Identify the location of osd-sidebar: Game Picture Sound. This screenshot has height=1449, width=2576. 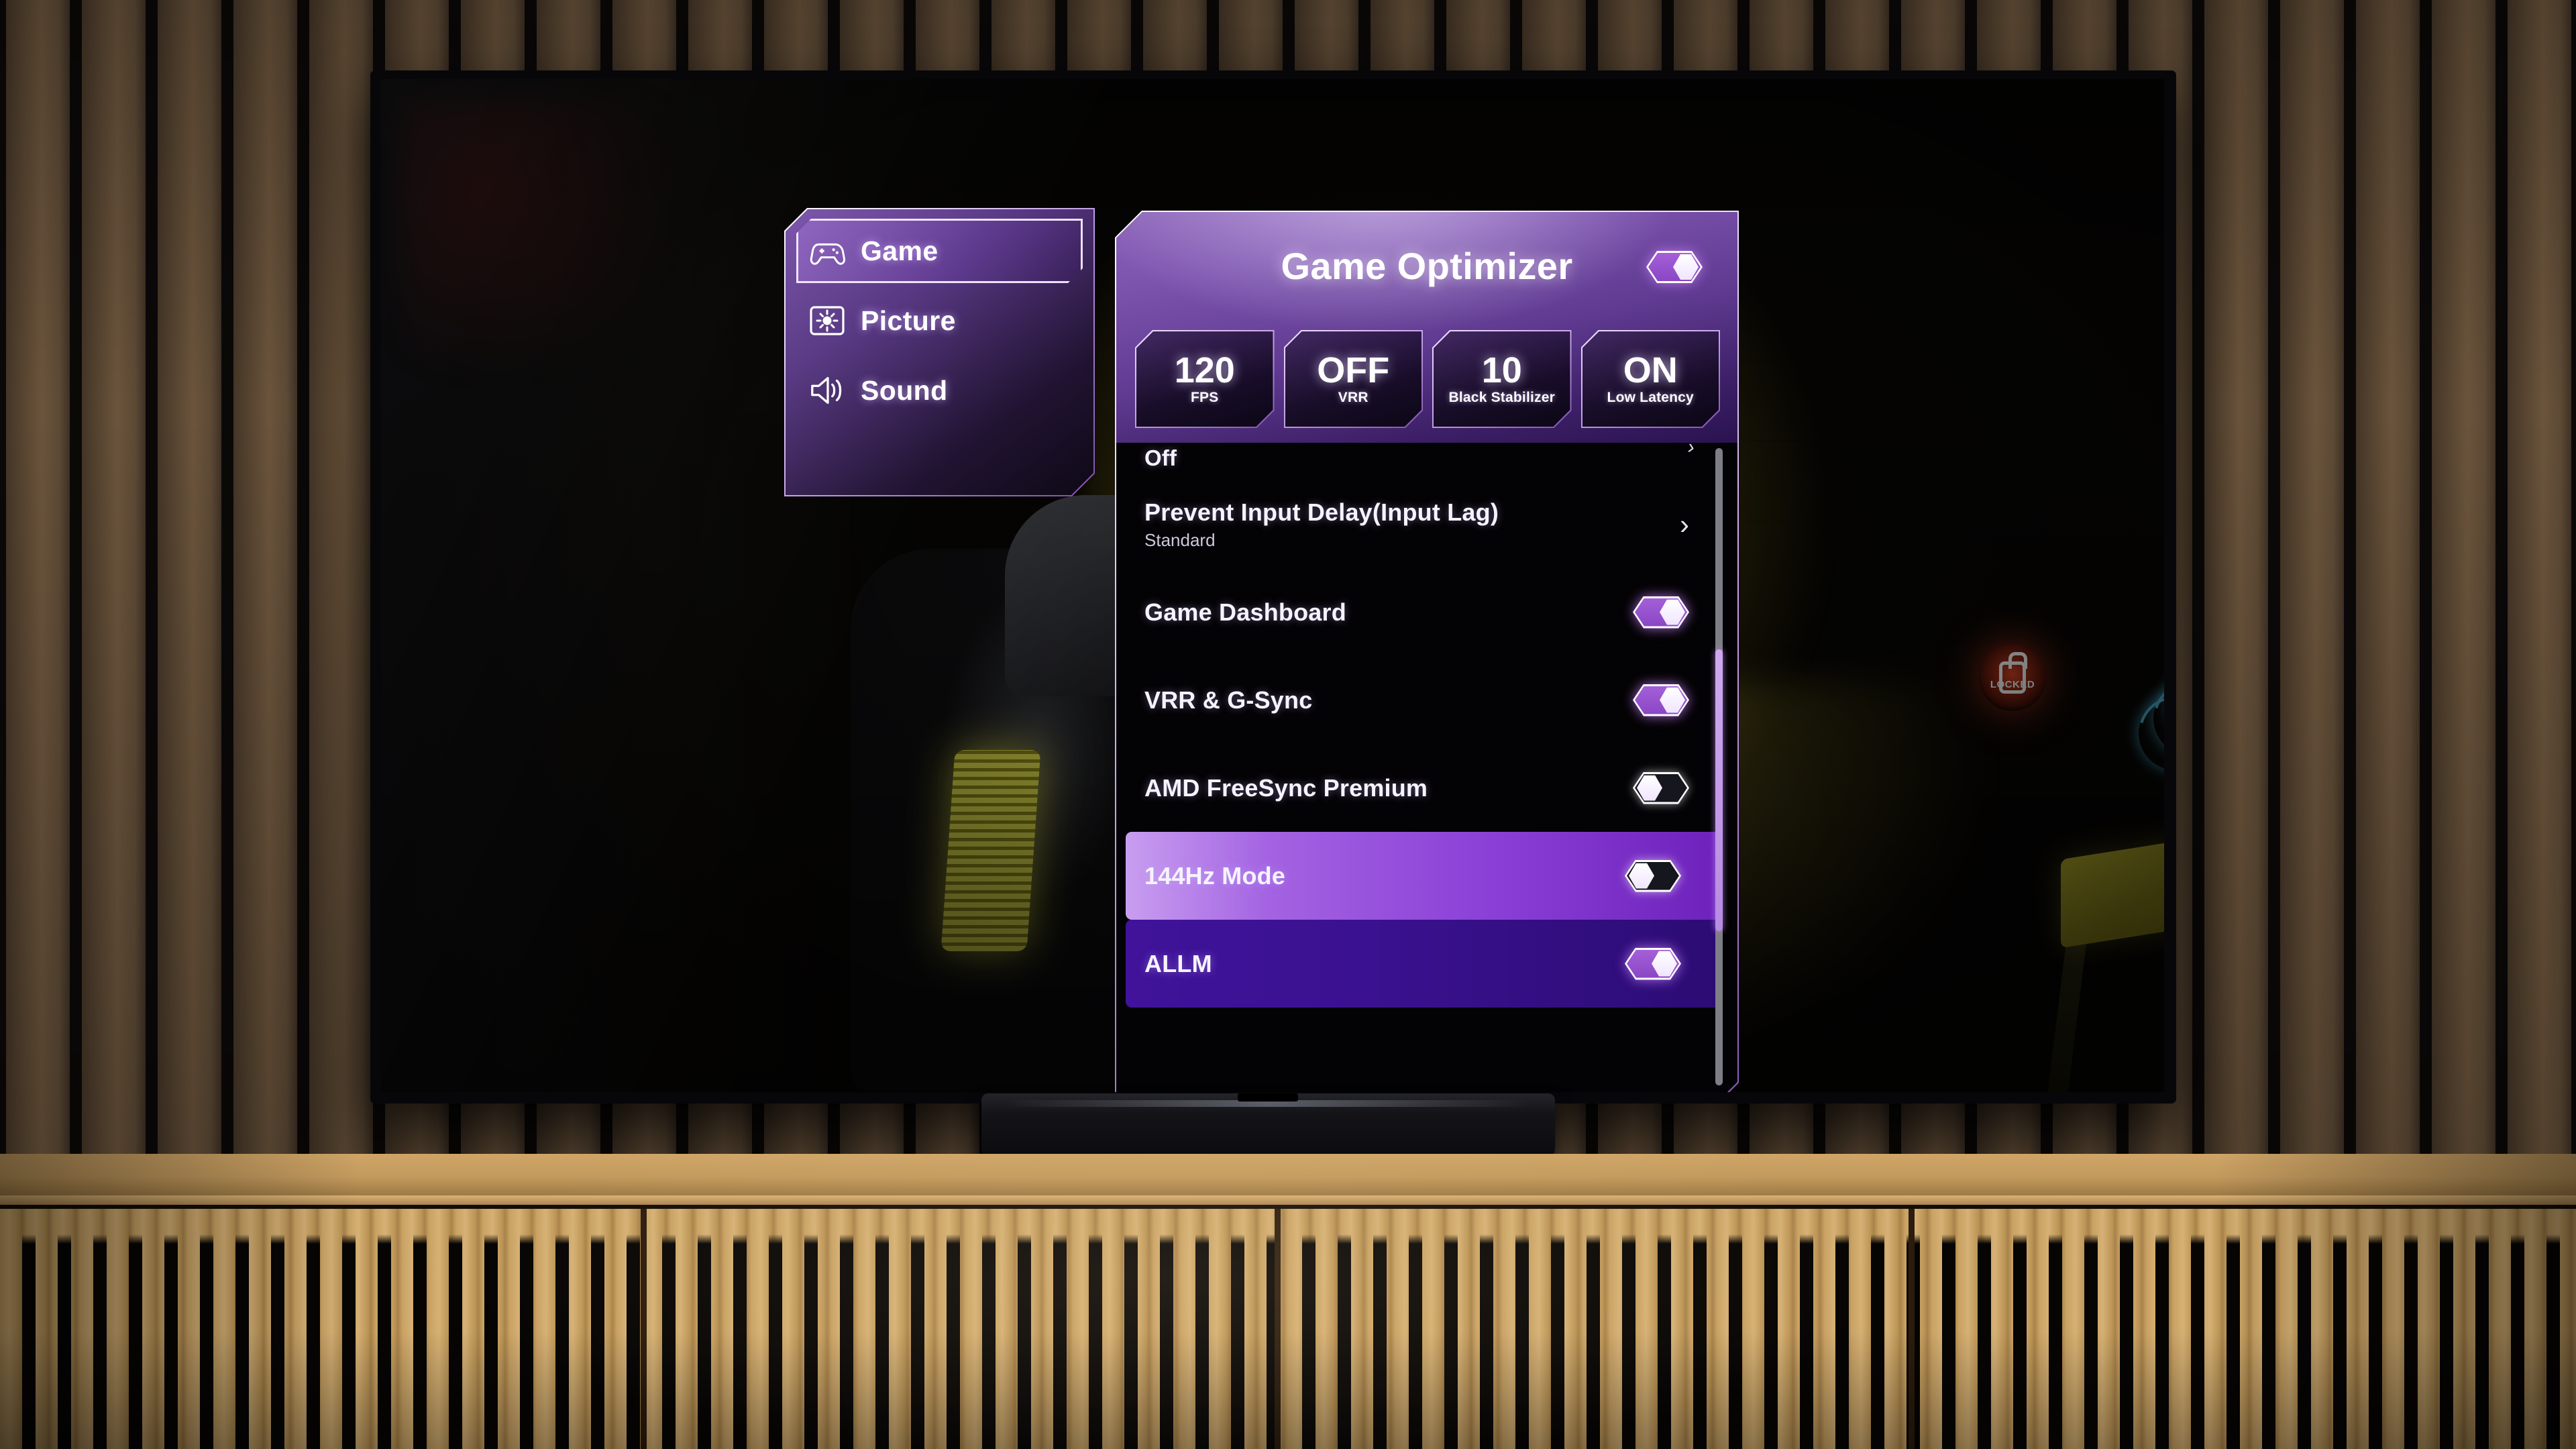
(939, 352).